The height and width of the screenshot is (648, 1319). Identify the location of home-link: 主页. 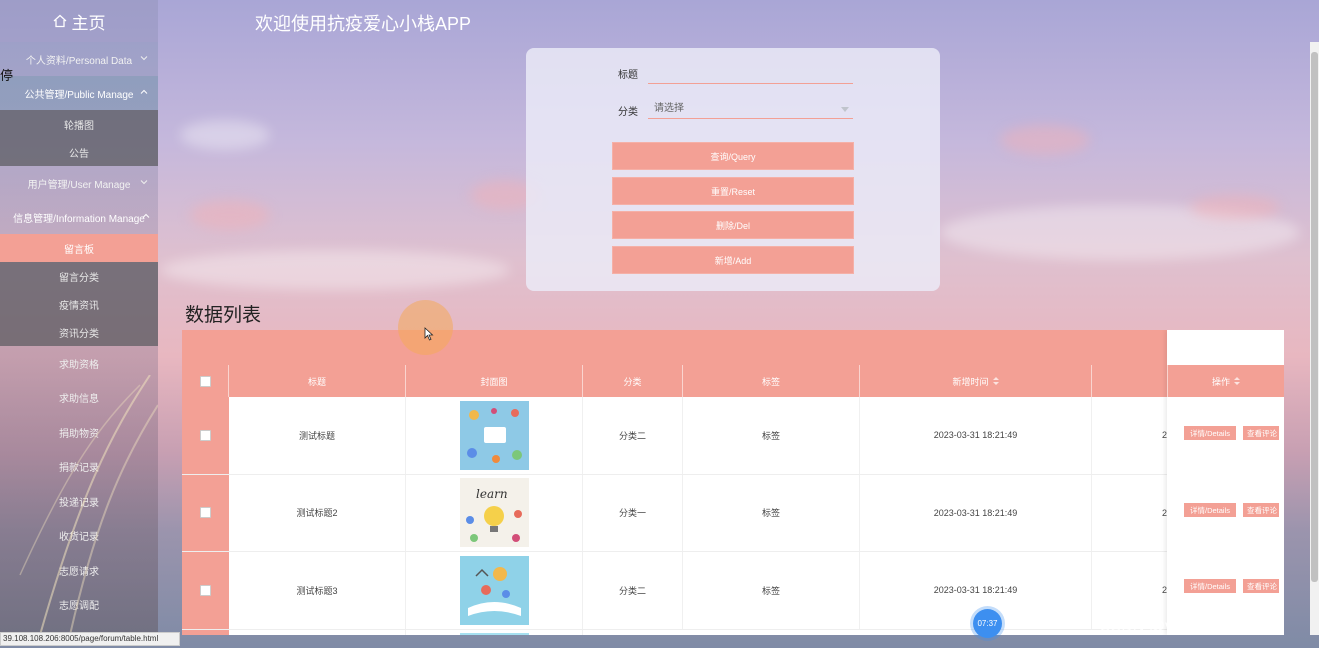
(79, 21).